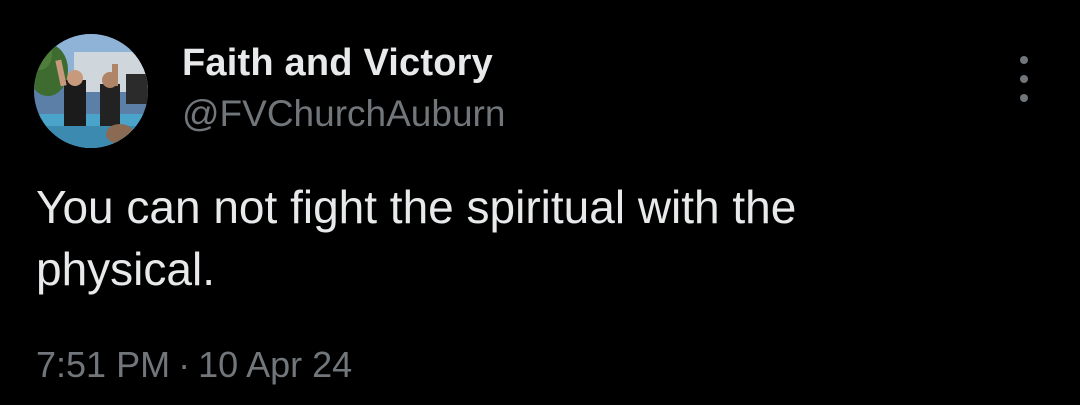 The height and width of the screenshot is (405, 1080). Describe the element at coordinates (416, 207) in the screenshot. I see `tweet-text-line-1: You can not fight the spiritual with the` at that location.